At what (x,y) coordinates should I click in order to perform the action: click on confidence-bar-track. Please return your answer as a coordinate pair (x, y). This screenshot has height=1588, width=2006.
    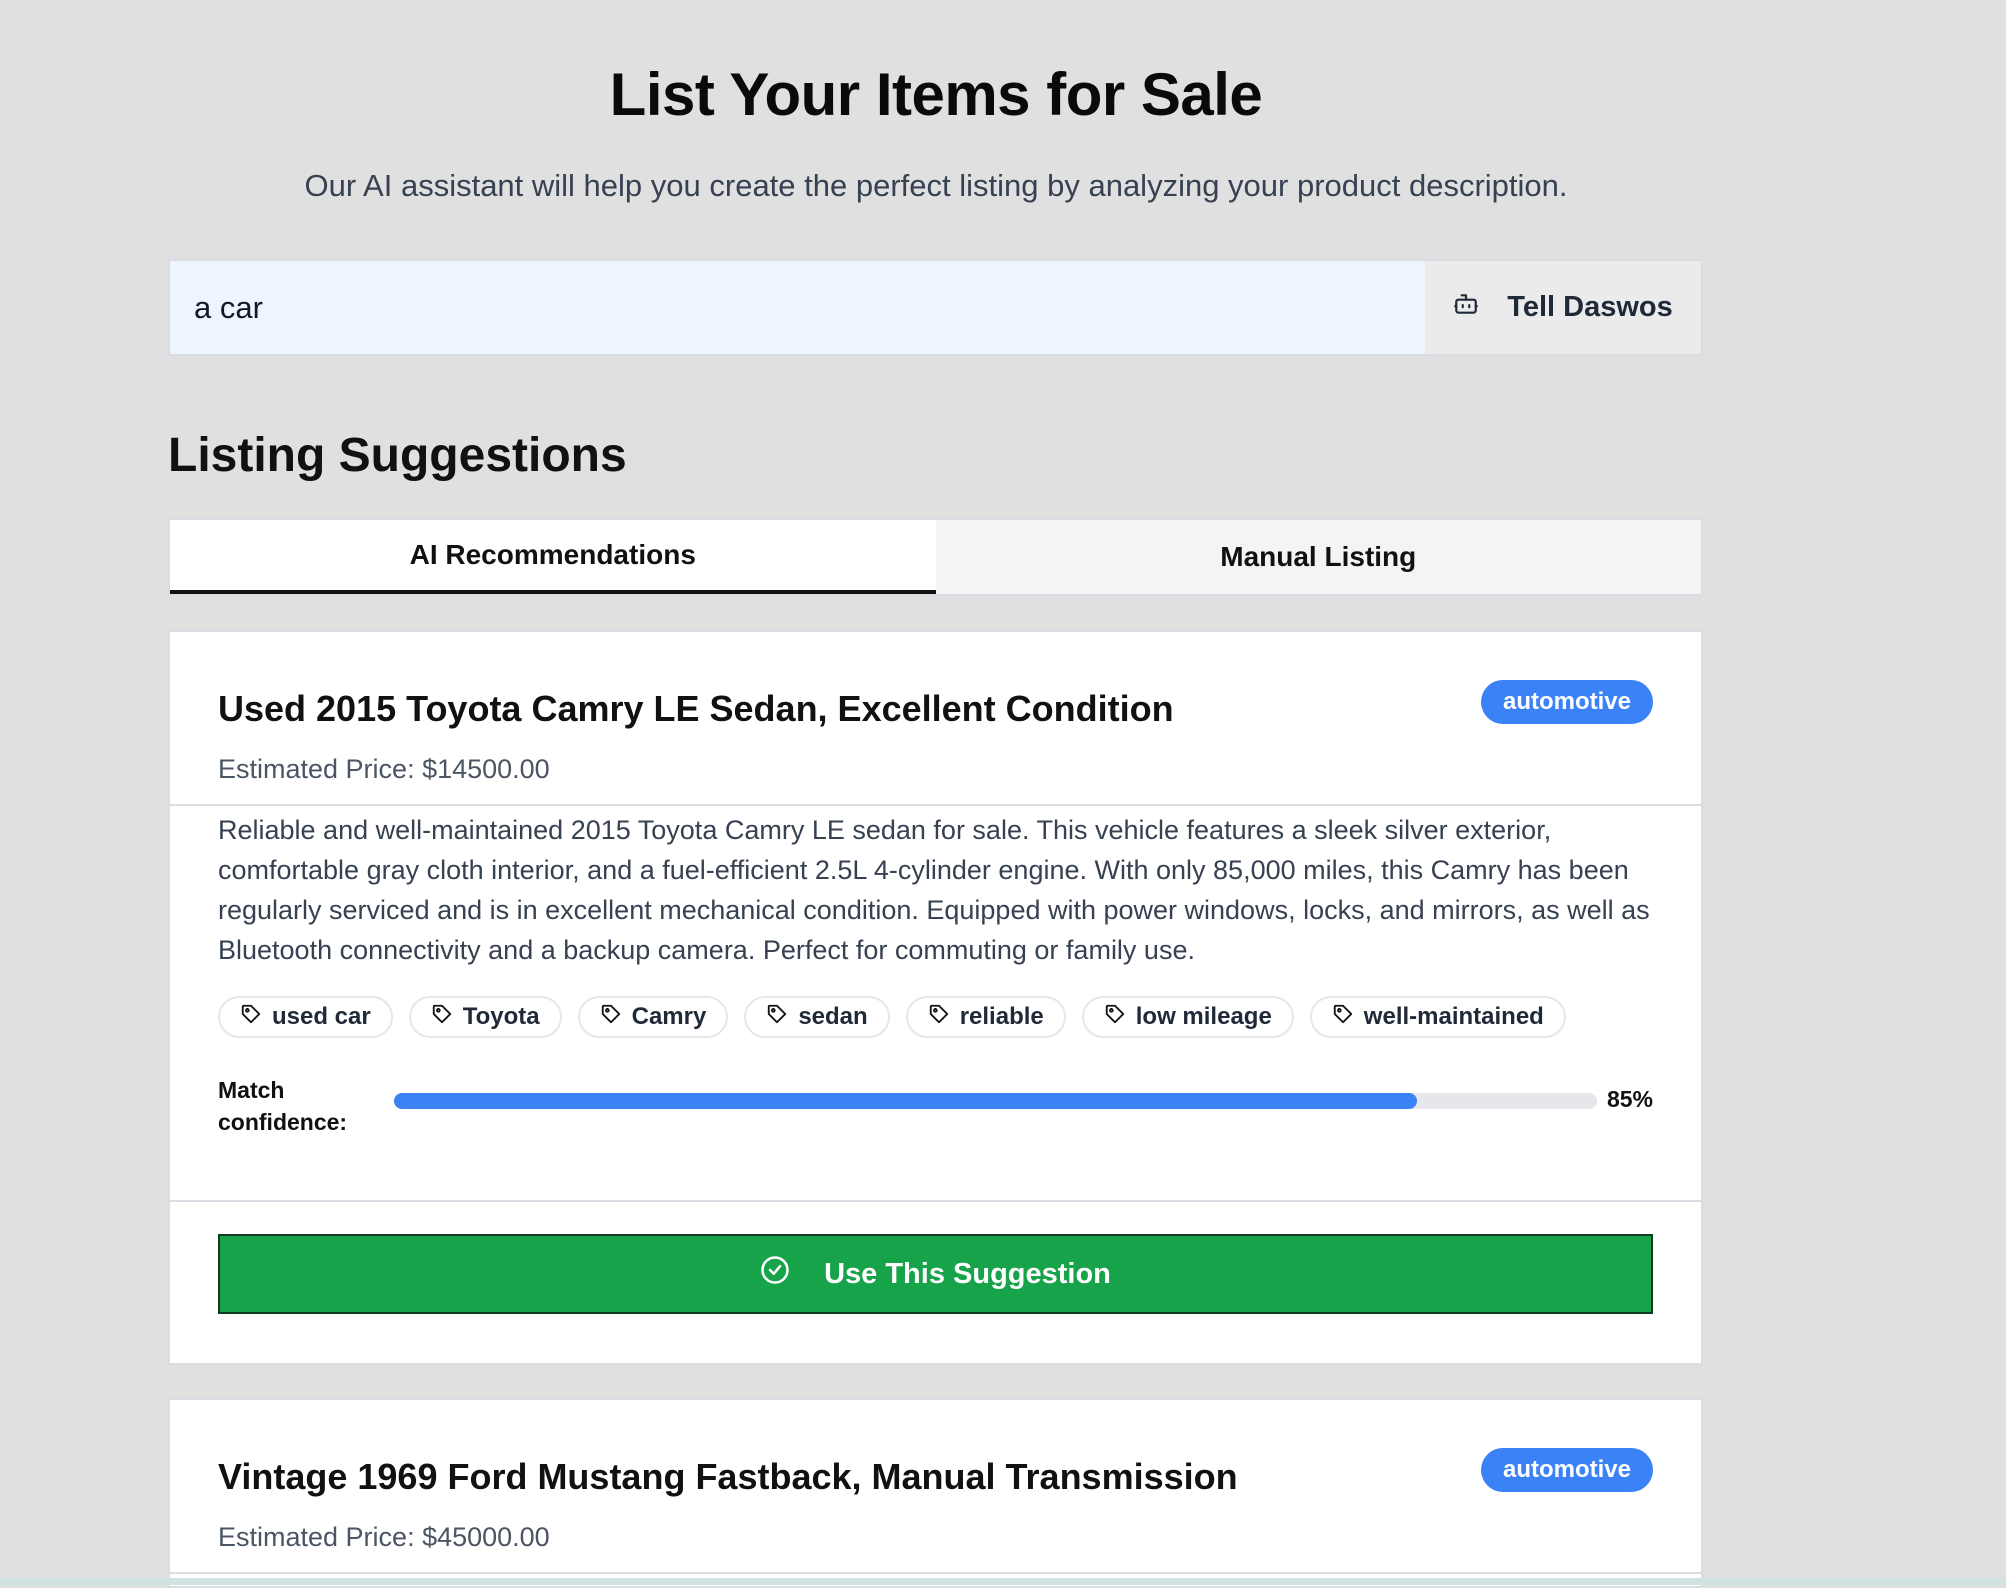
    Looking at the image, I should click on (995, 1101).